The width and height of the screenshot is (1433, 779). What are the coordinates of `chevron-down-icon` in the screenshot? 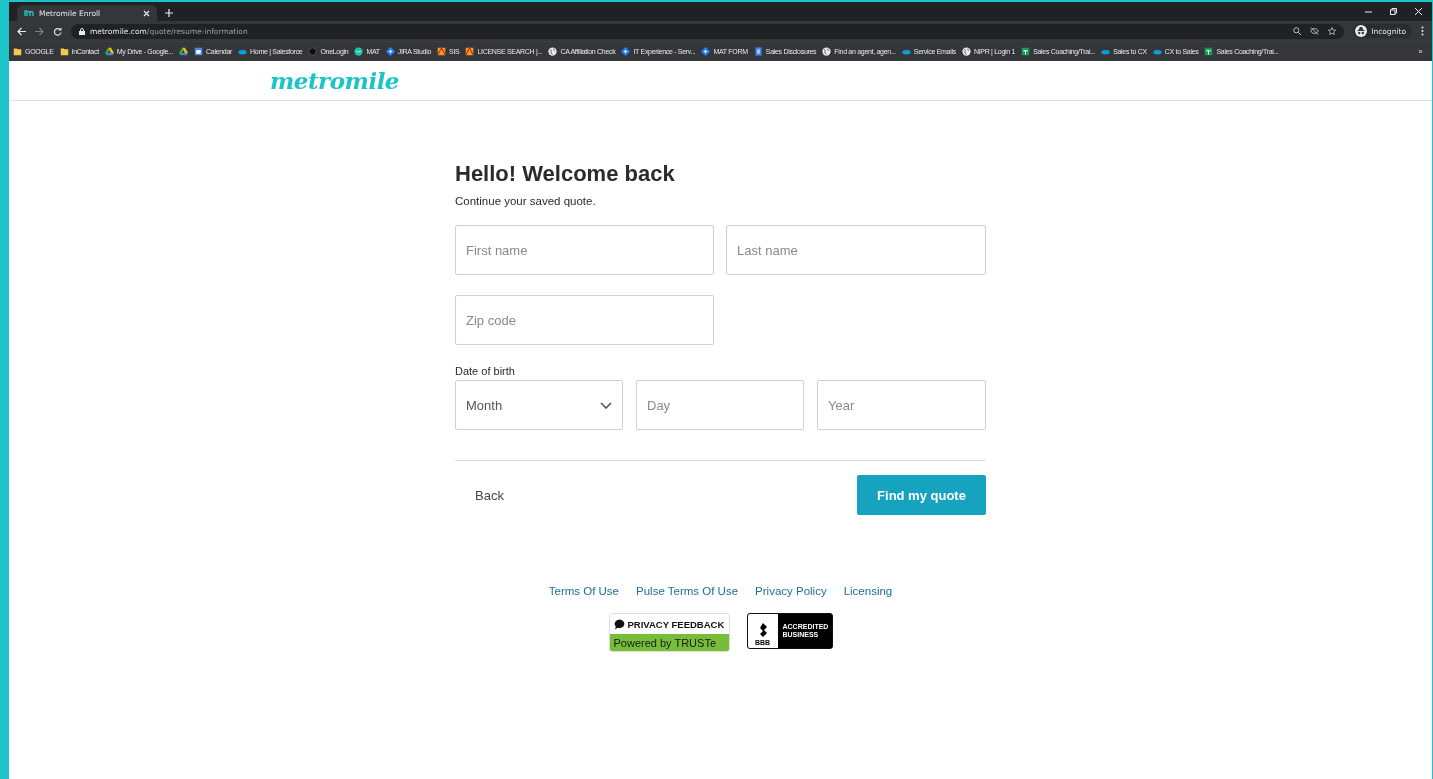 It's located at (606, 405).